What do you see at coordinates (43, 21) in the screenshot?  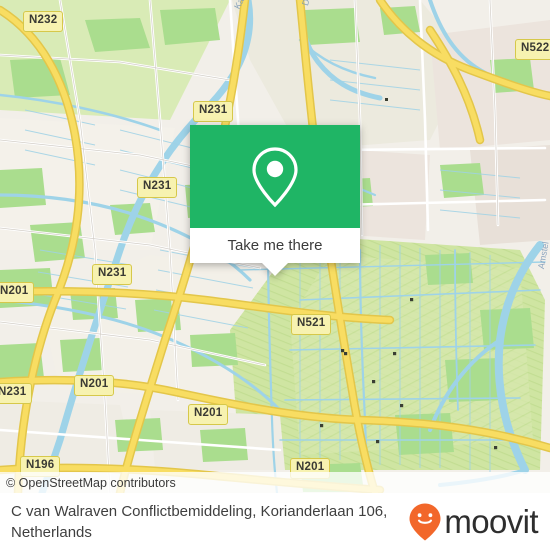 I see `road-shield-n232: N232` at bounding box center [43, 21].